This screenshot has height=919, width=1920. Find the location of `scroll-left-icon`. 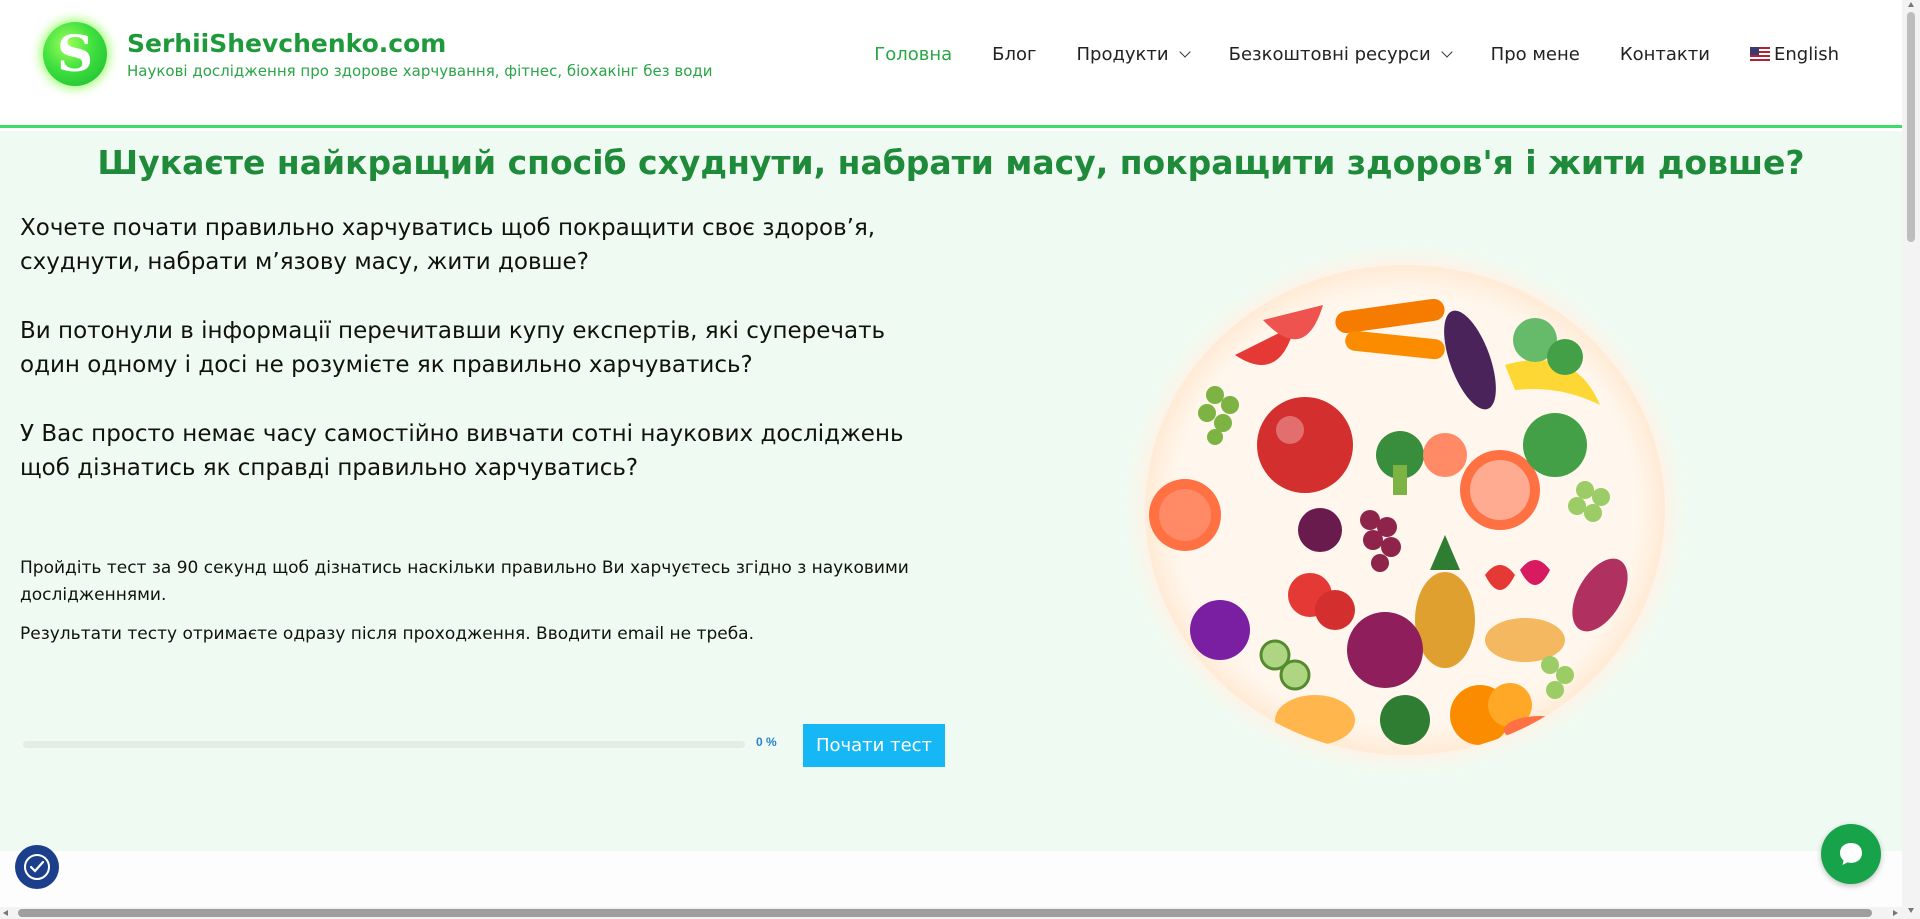

scroll-left-icon is located at coordinates (5, 913).